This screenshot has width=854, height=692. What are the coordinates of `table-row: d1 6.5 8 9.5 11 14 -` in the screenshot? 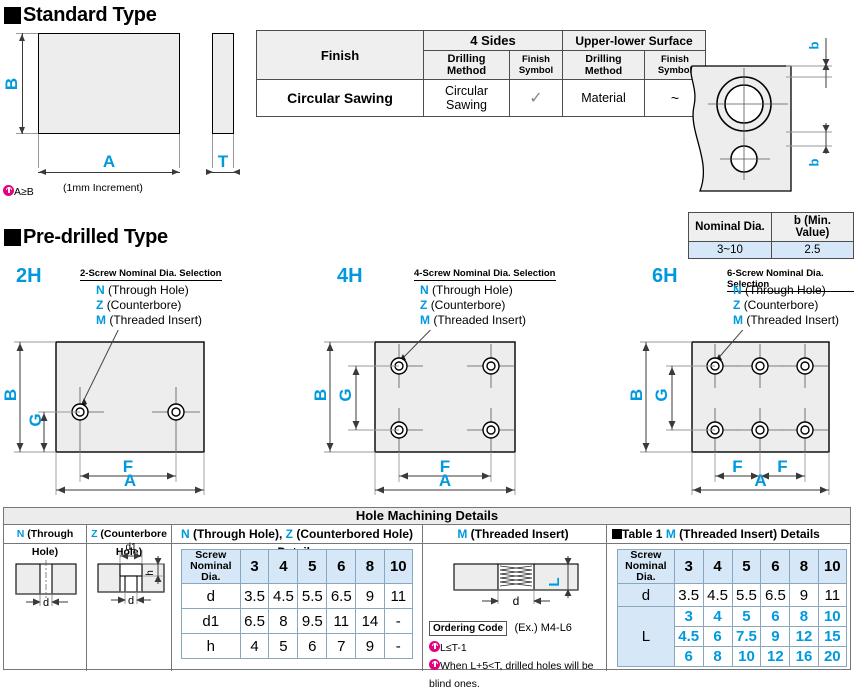 It's located at (297, 621).